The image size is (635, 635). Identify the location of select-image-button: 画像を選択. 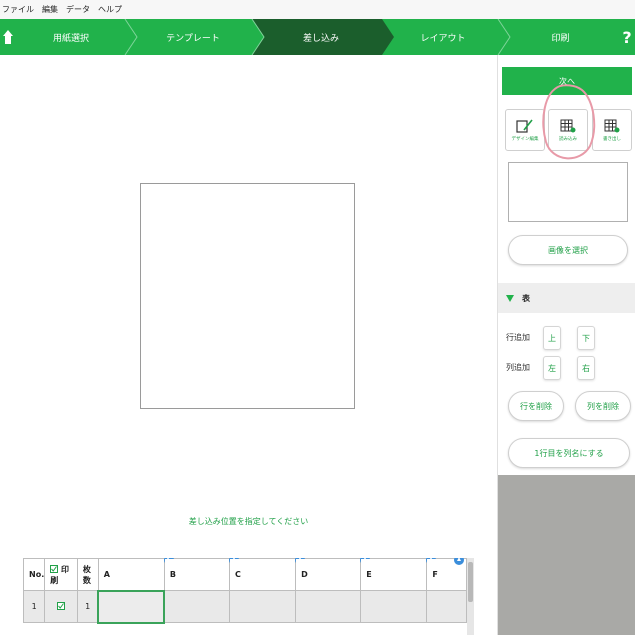
(568, 250).